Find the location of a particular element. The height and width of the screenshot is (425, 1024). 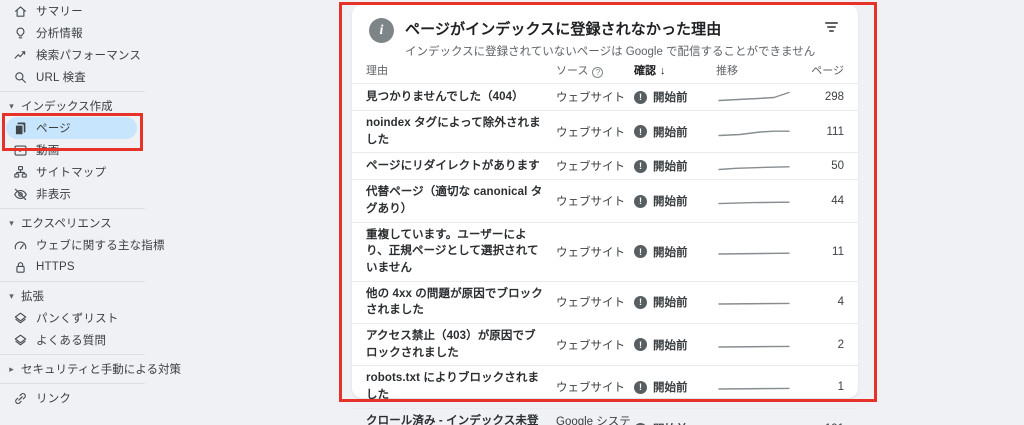

column-header-validation: 確認 ↓ is located at coordinates (675, 70).